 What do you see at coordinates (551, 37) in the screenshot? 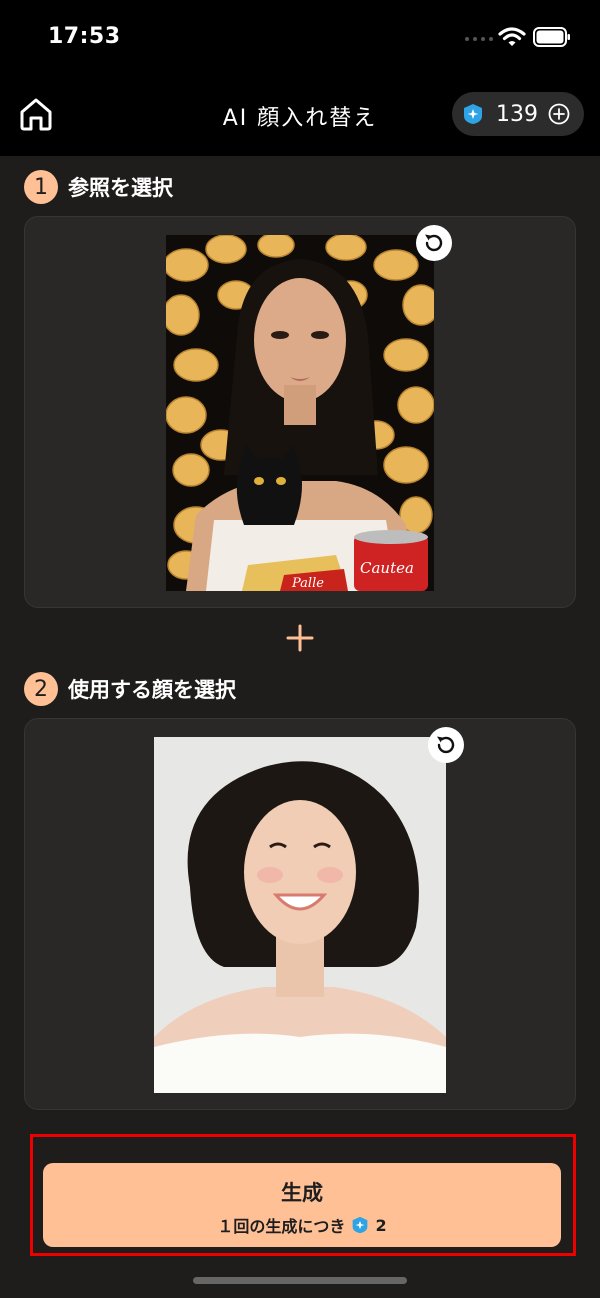
I see `battery-icon` at bounding box center [551, 37].